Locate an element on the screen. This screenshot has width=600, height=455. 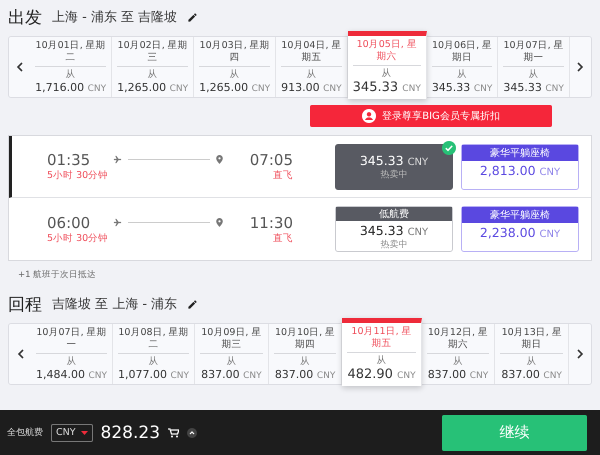
expand-icon is located at coordinates (192, 433).